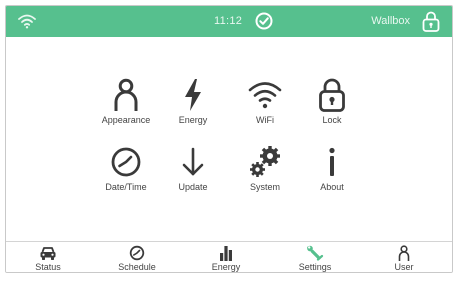  Describe the element at coordinates (404, 267) in the screenshot. I see `nav-user-label: User` at that location.